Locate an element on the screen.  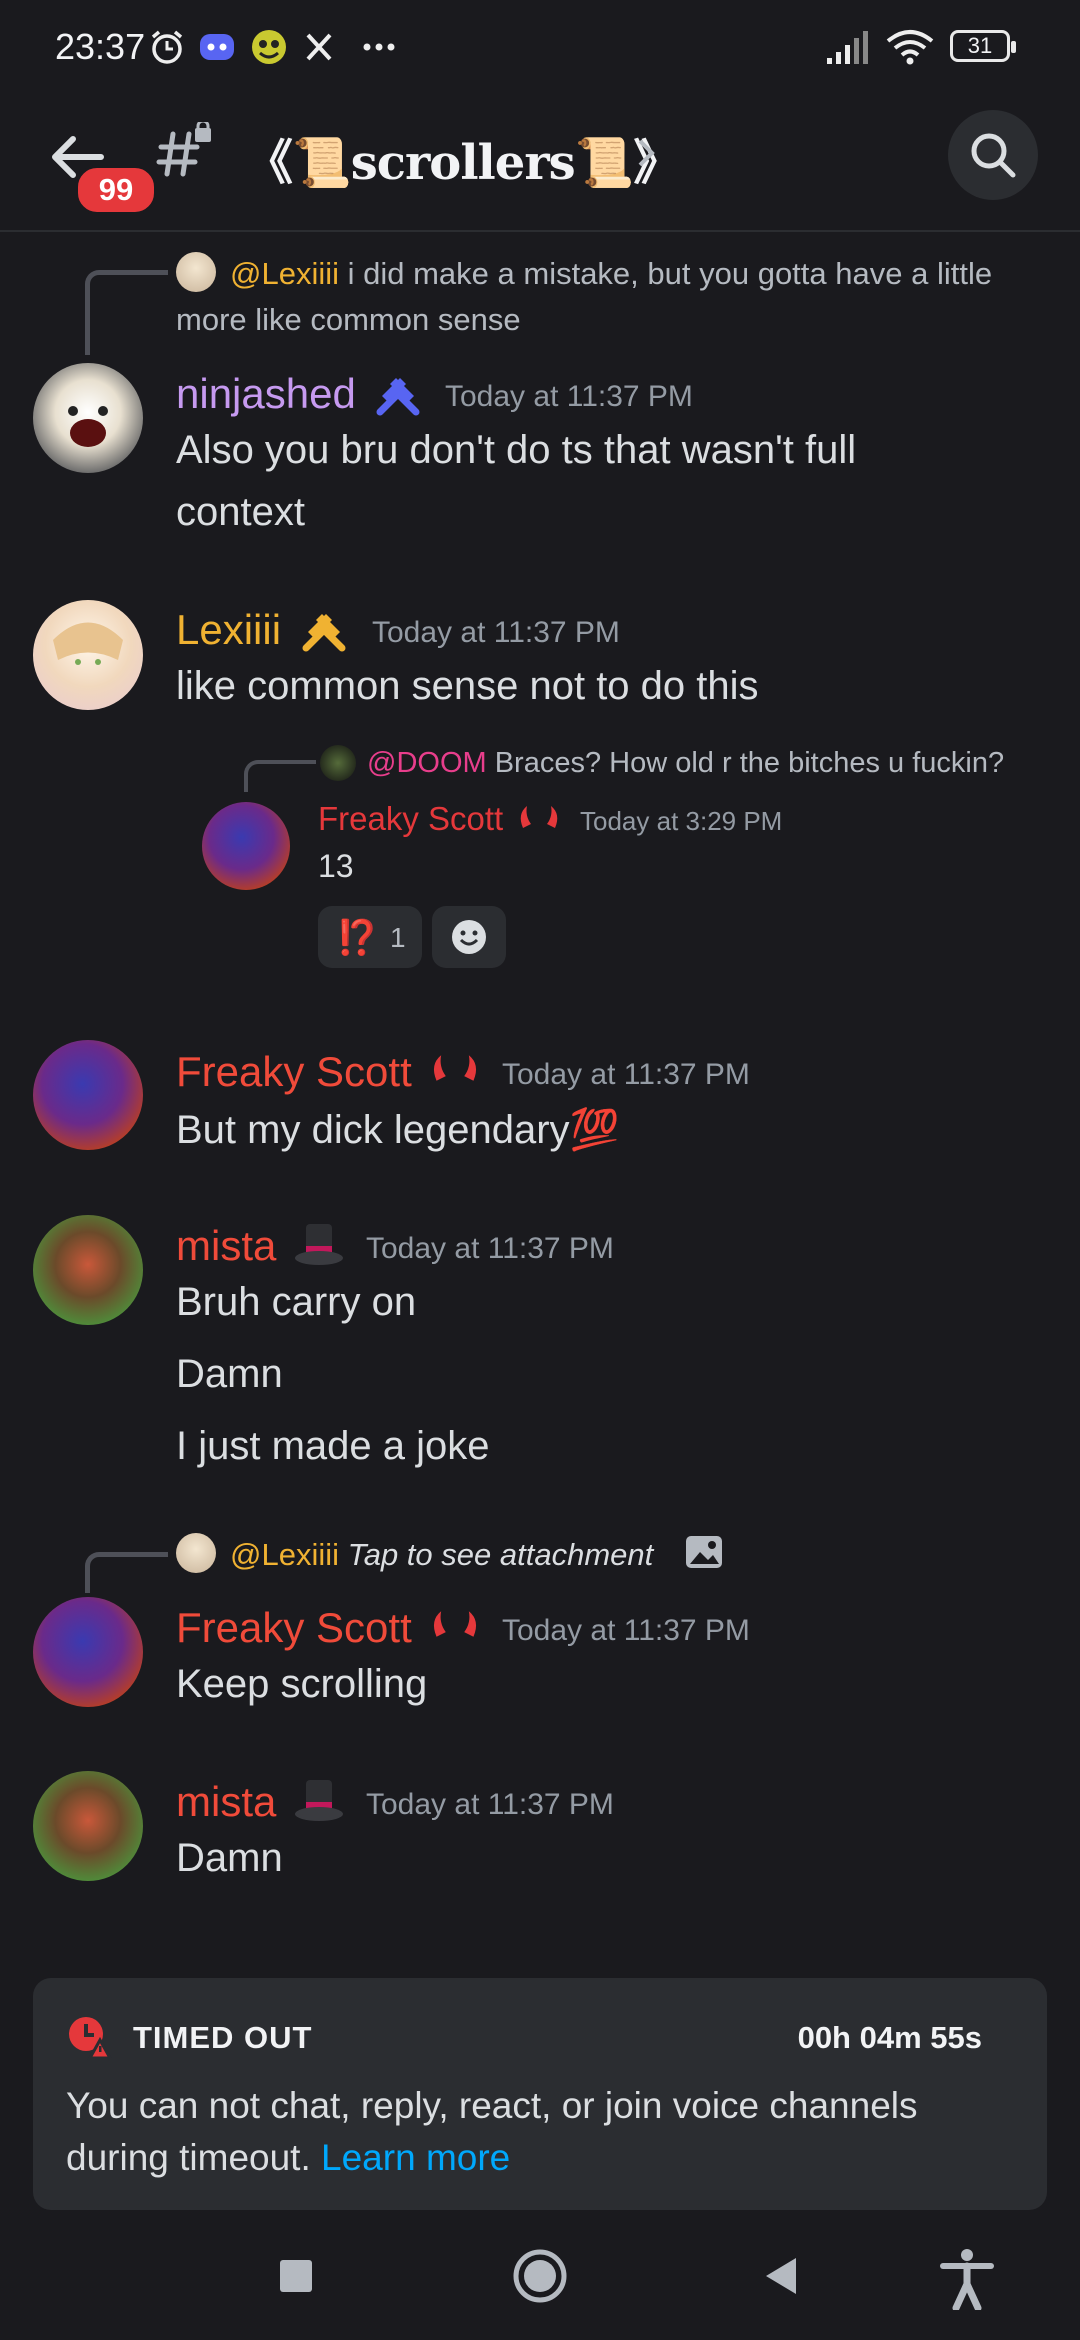
x-icon is located at coordinates (319, 47).